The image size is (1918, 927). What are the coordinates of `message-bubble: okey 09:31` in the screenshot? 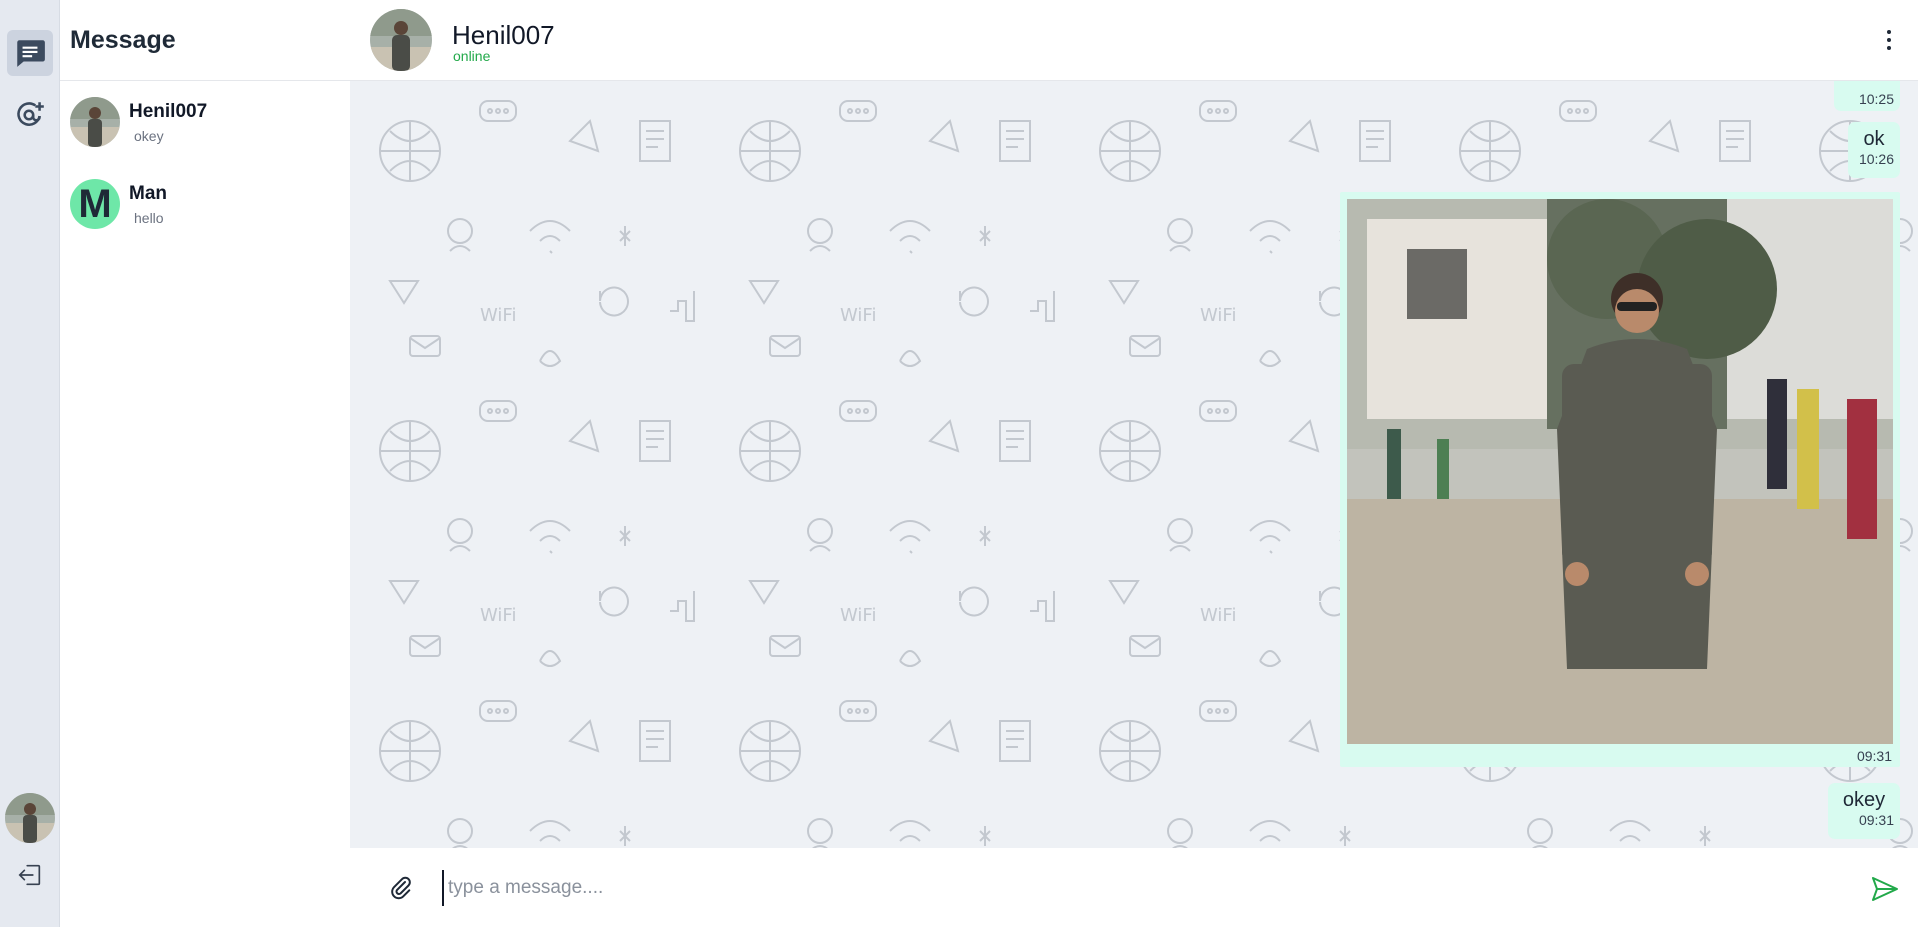 It's located at (1864, 811).